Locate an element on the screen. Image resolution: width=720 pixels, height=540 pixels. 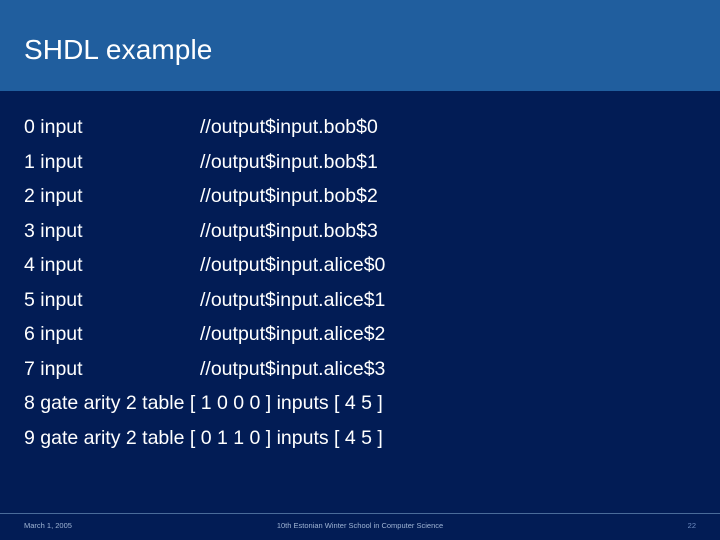
code-line-comment: //output$input.bob$1 is located at coordinates (289, 161).